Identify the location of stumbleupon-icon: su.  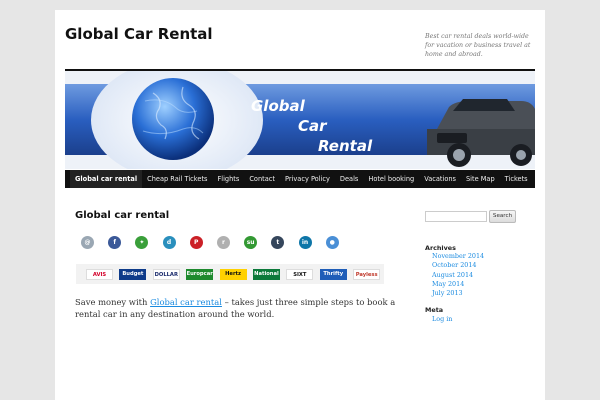
(251, 242).